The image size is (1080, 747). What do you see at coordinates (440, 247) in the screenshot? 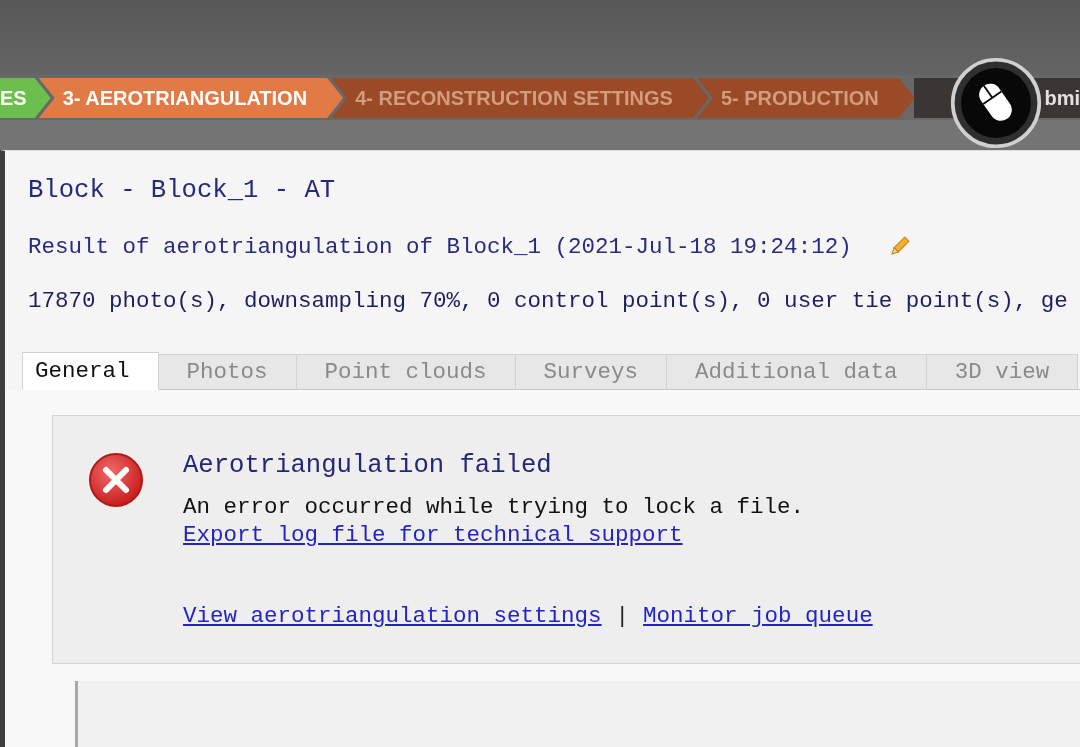
I see `result-text: Result of aerotriangulation of Block_1 (2021-Jul-18 19:24:12)` at bounding box center [440, 247].